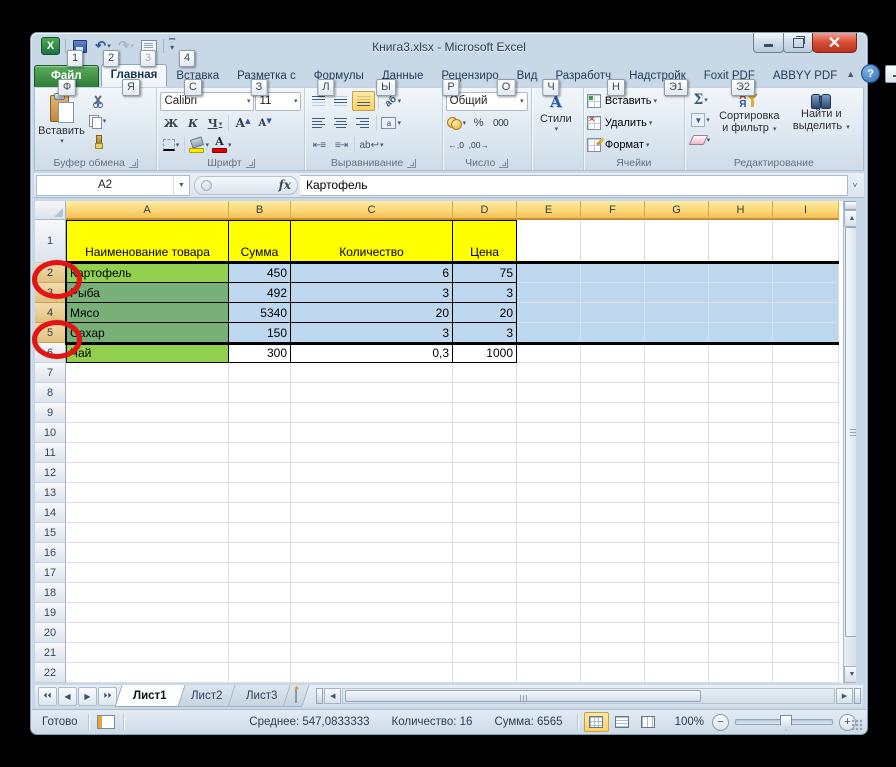 The image size is (896, 767). I want to click on cell-B20, so click(260, 633).